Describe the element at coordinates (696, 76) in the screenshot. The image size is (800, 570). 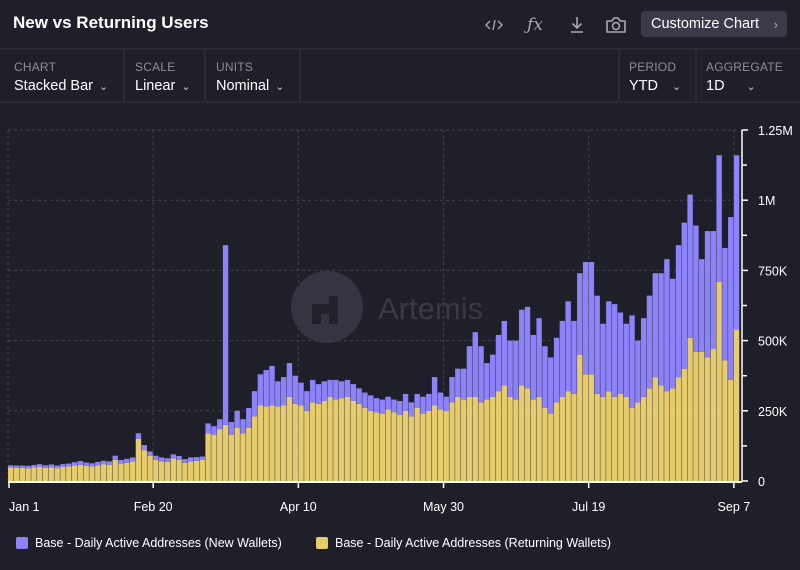
I see `divider` at that location.